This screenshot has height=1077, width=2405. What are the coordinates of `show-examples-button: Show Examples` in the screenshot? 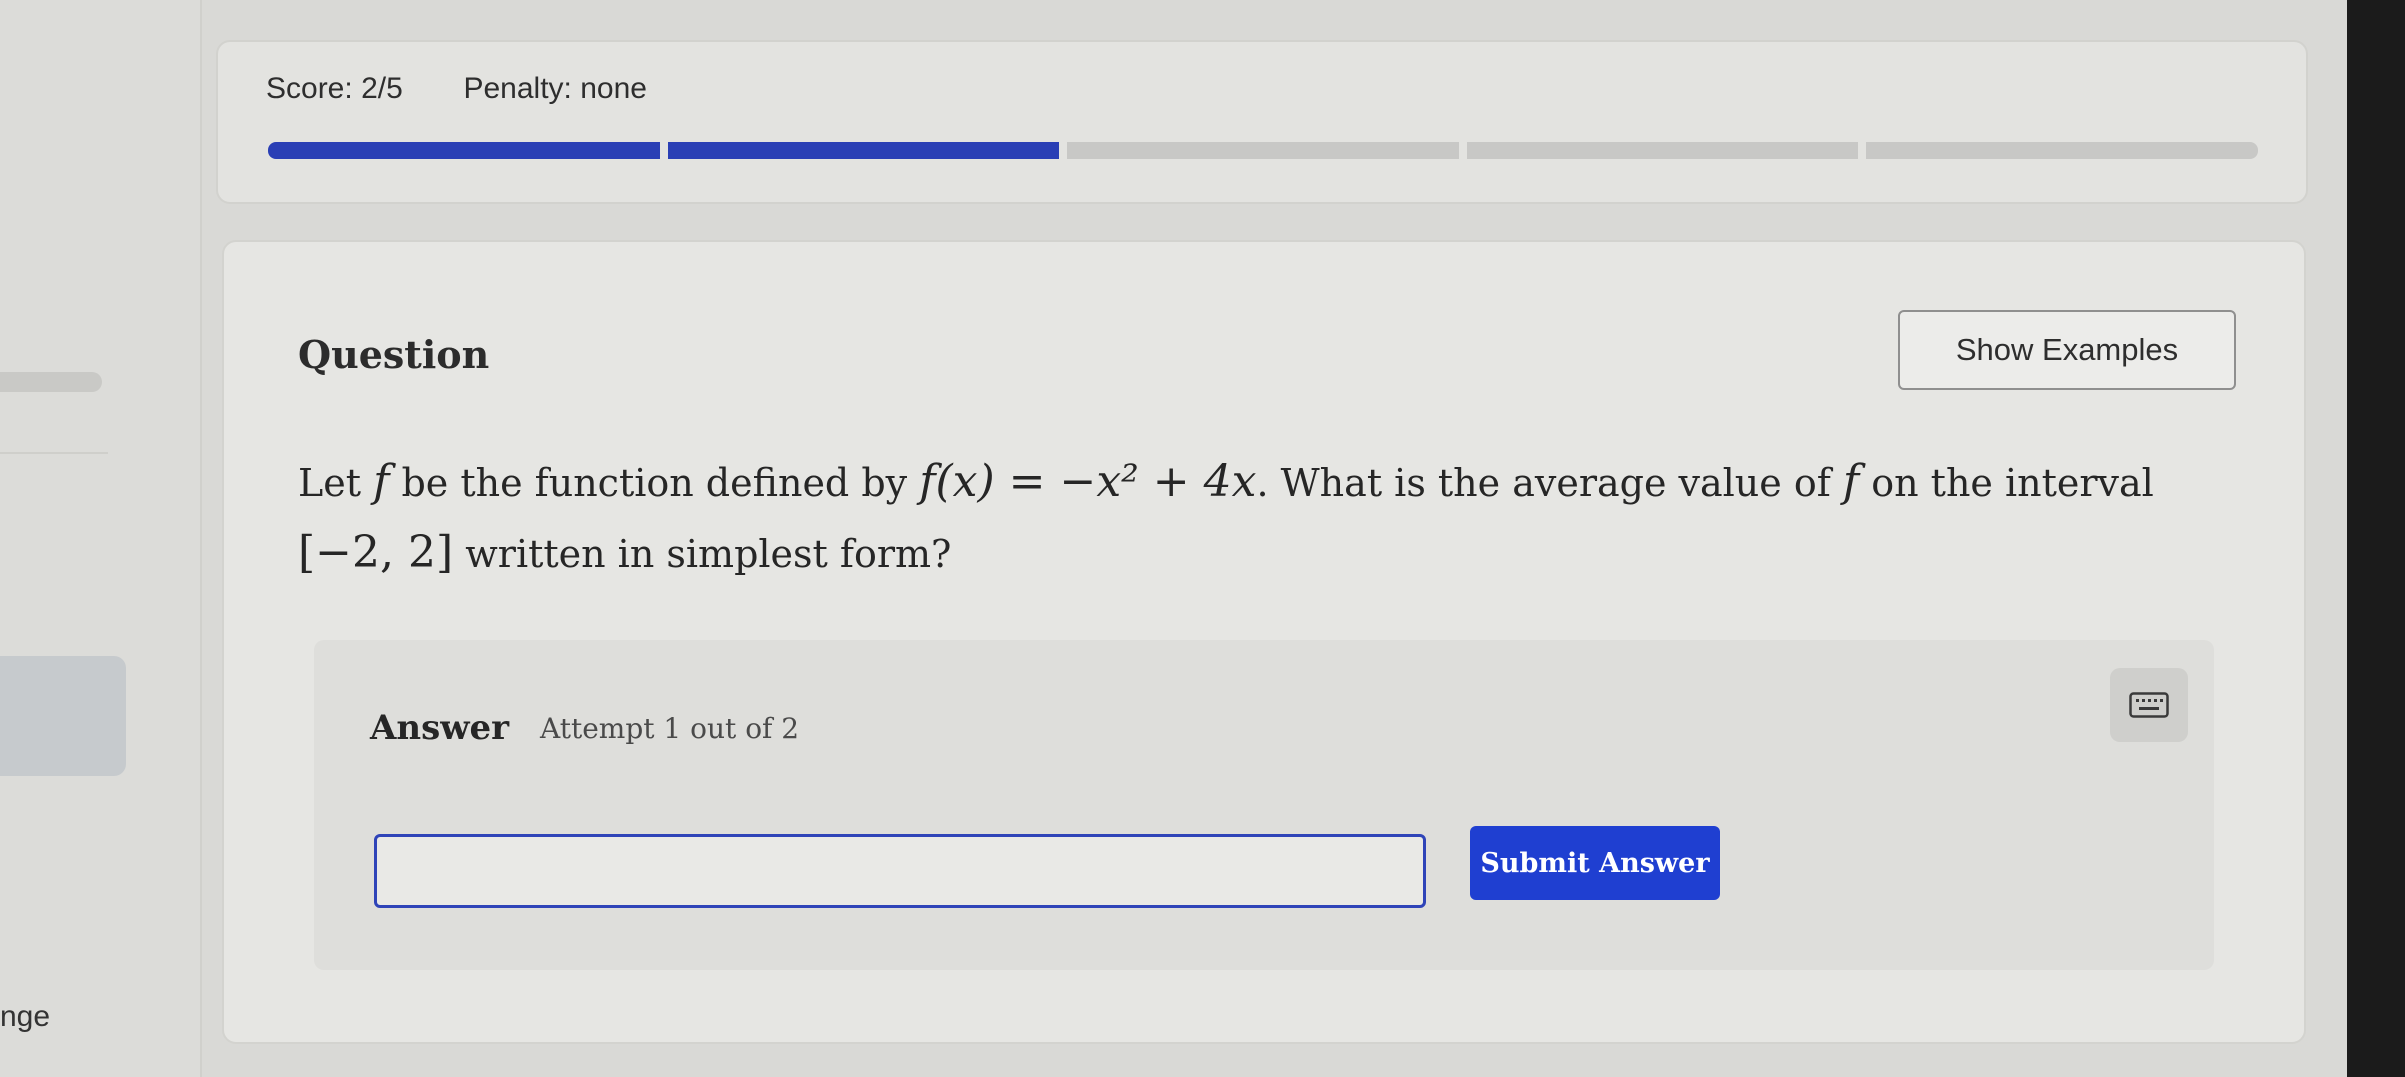 It's located at (2067, 350).